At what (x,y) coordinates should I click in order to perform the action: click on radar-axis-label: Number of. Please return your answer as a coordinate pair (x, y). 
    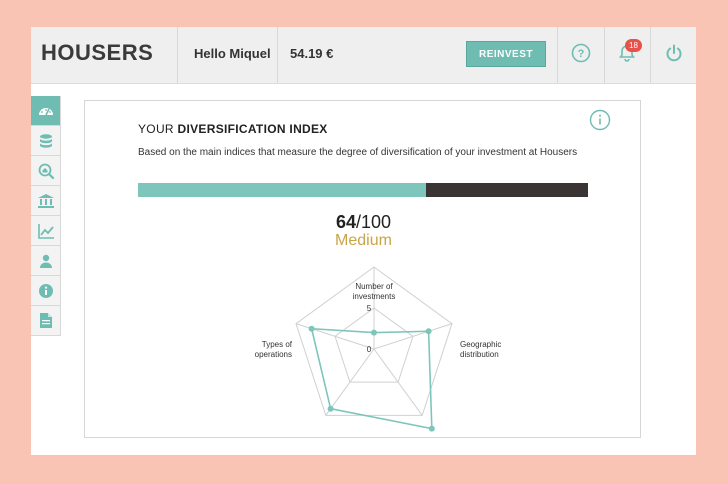
    Looking at the image, I should click on (374, 286).